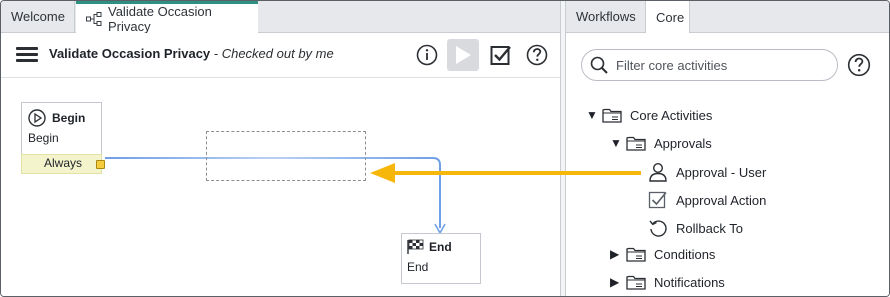  I want to click on tab-core: Core, so click(668, 17).